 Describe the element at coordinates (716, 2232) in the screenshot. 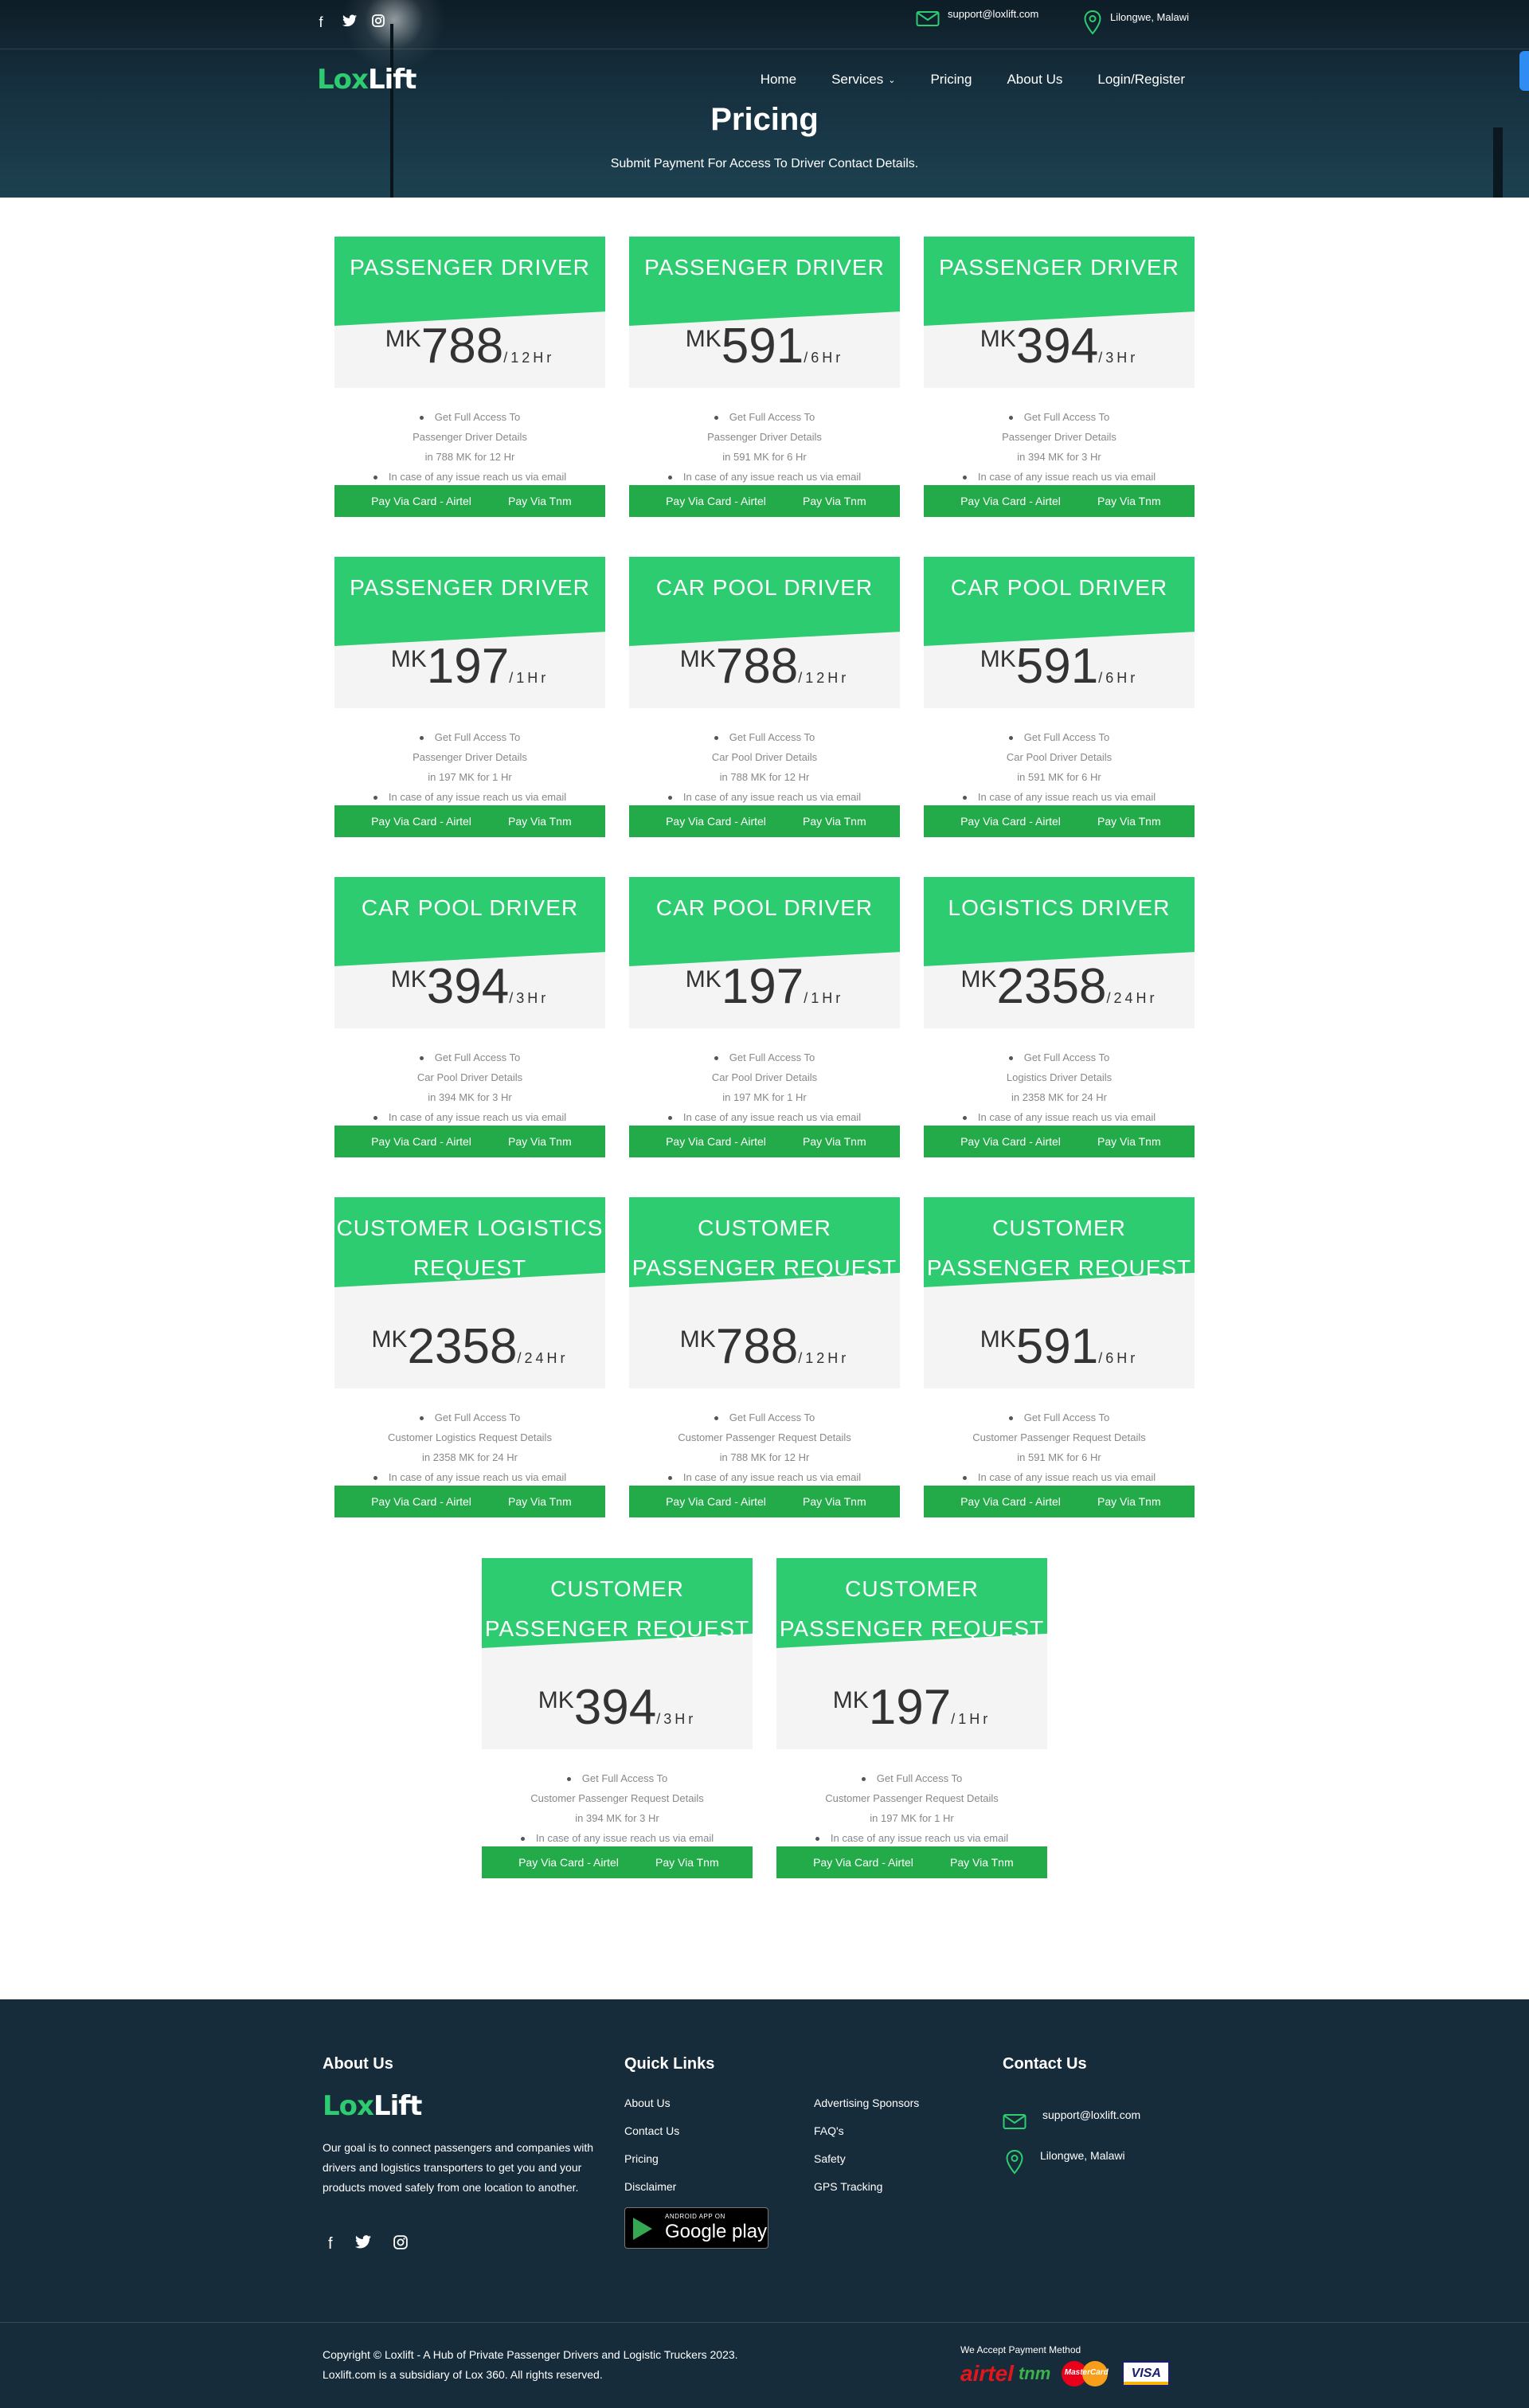

I see `google-play-big-text: Google play` at that location.